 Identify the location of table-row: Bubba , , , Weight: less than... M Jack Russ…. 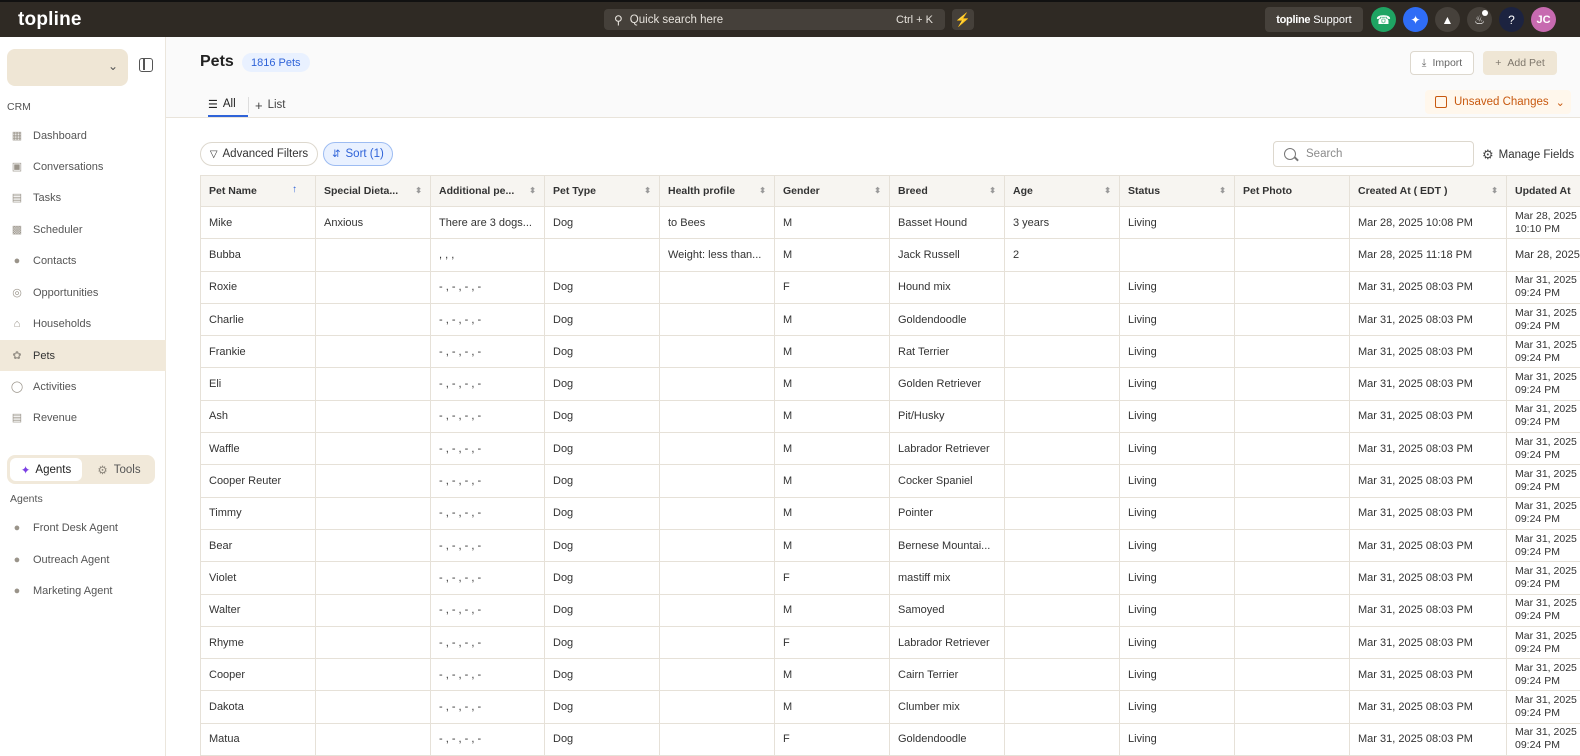
(890, 255).